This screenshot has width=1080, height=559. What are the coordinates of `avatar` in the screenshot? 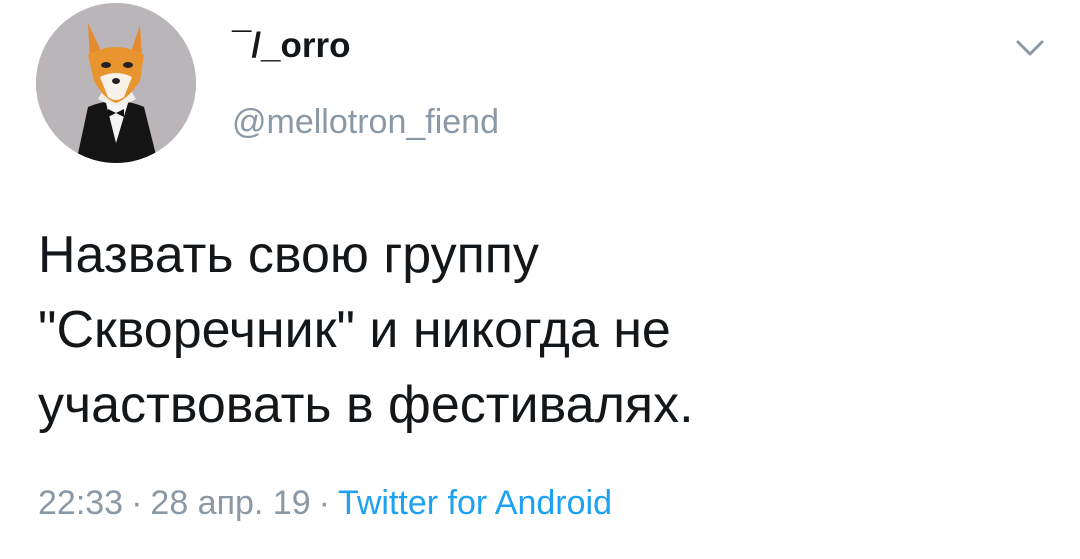 It's located at (116, 83).